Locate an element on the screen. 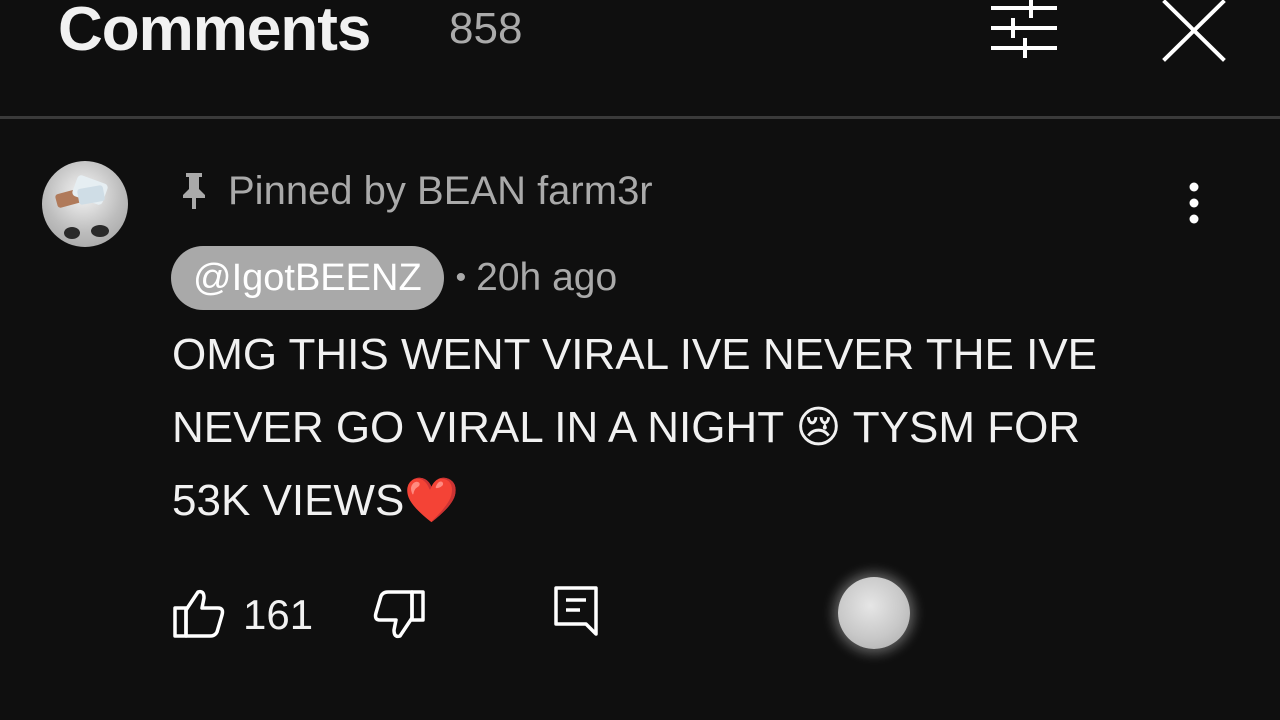 Image resolution: width=1280 pixels, height=720 pixels. filter-sliders-icon is located at coordinates (1024, 29).